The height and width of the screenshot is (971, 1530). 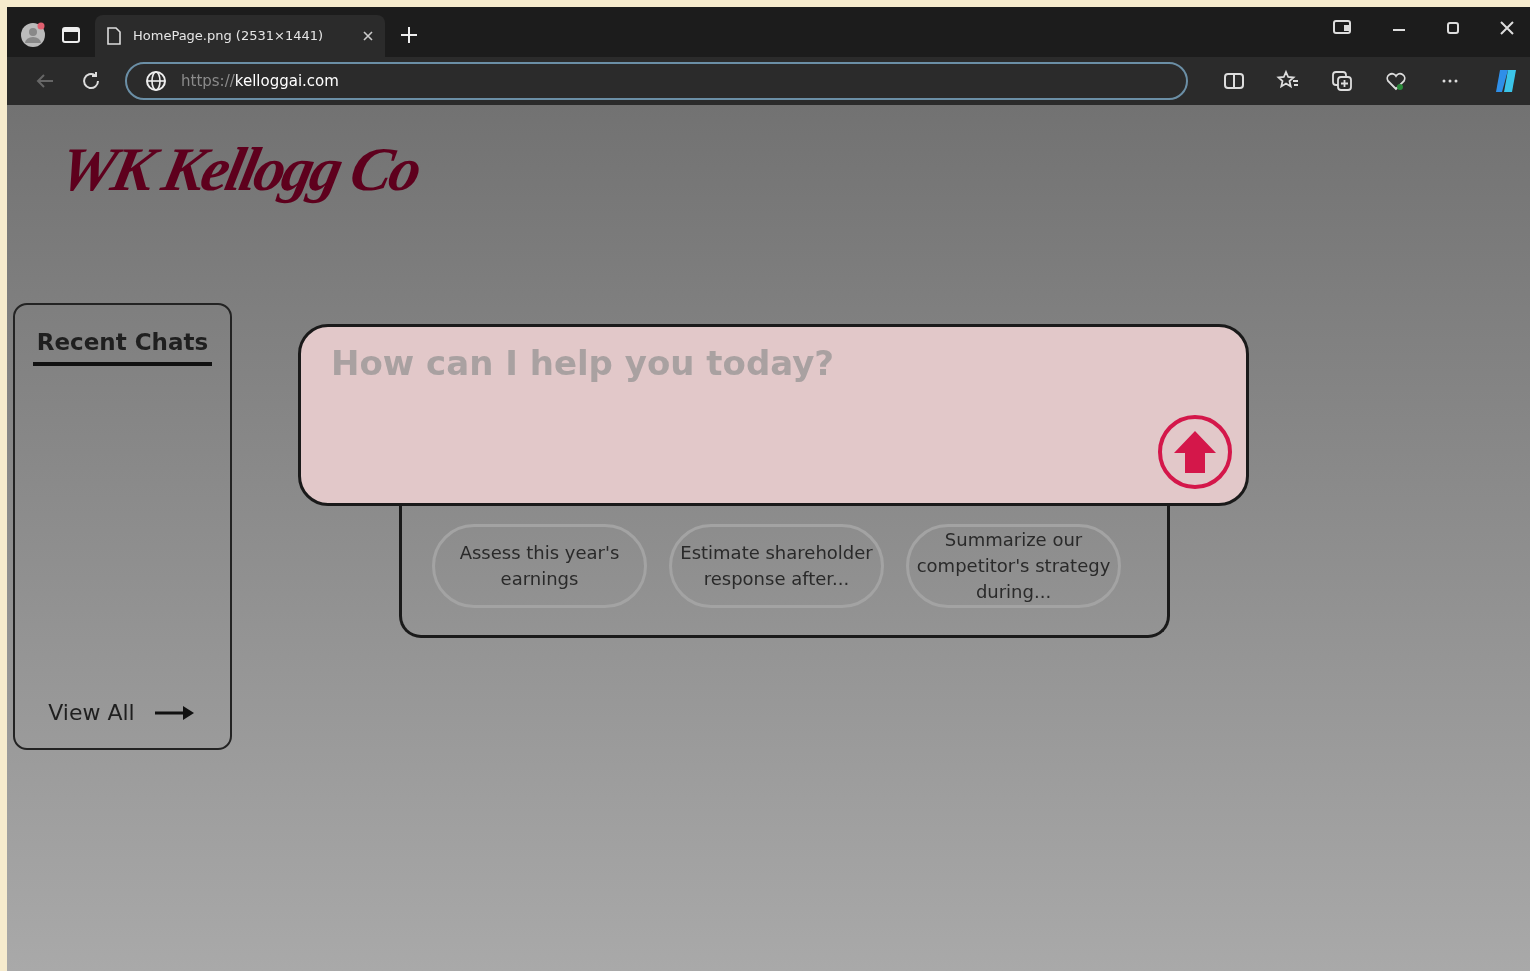 What do you see at coordinates (1507, 28) in the screenshot?
I see `close-icon` at bounding box center [1507, 28].